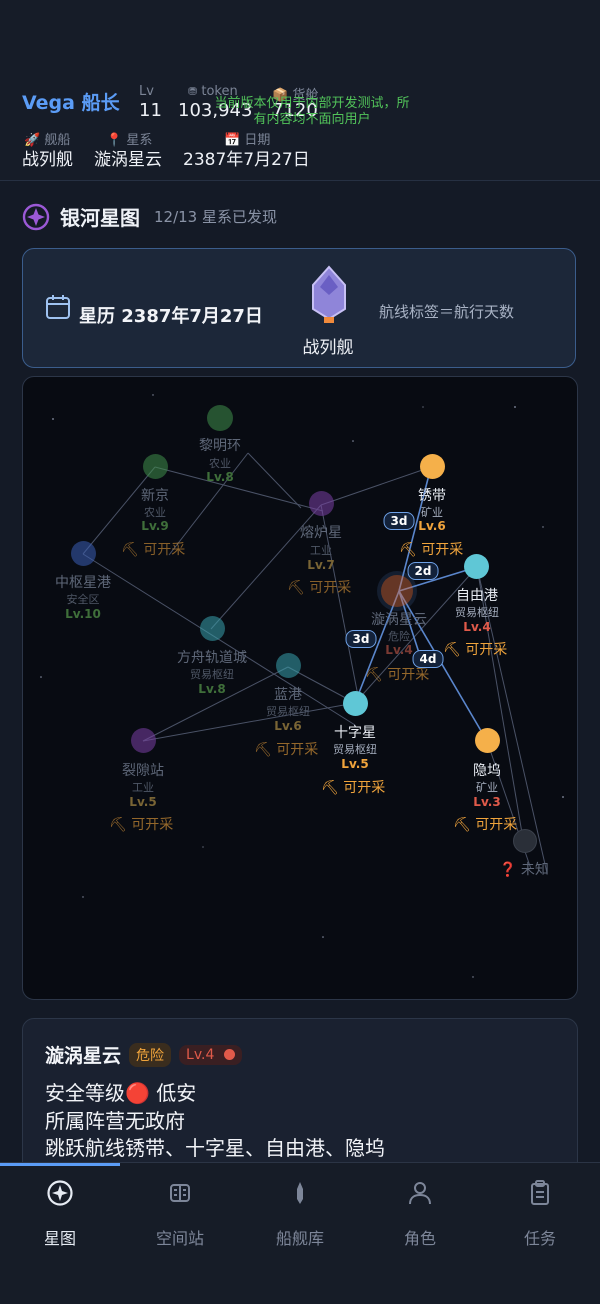  What do you see at coordinates (212, 689) in the screenshot?
I see `node-level: Lv.8` at bounding box center [212, 689].